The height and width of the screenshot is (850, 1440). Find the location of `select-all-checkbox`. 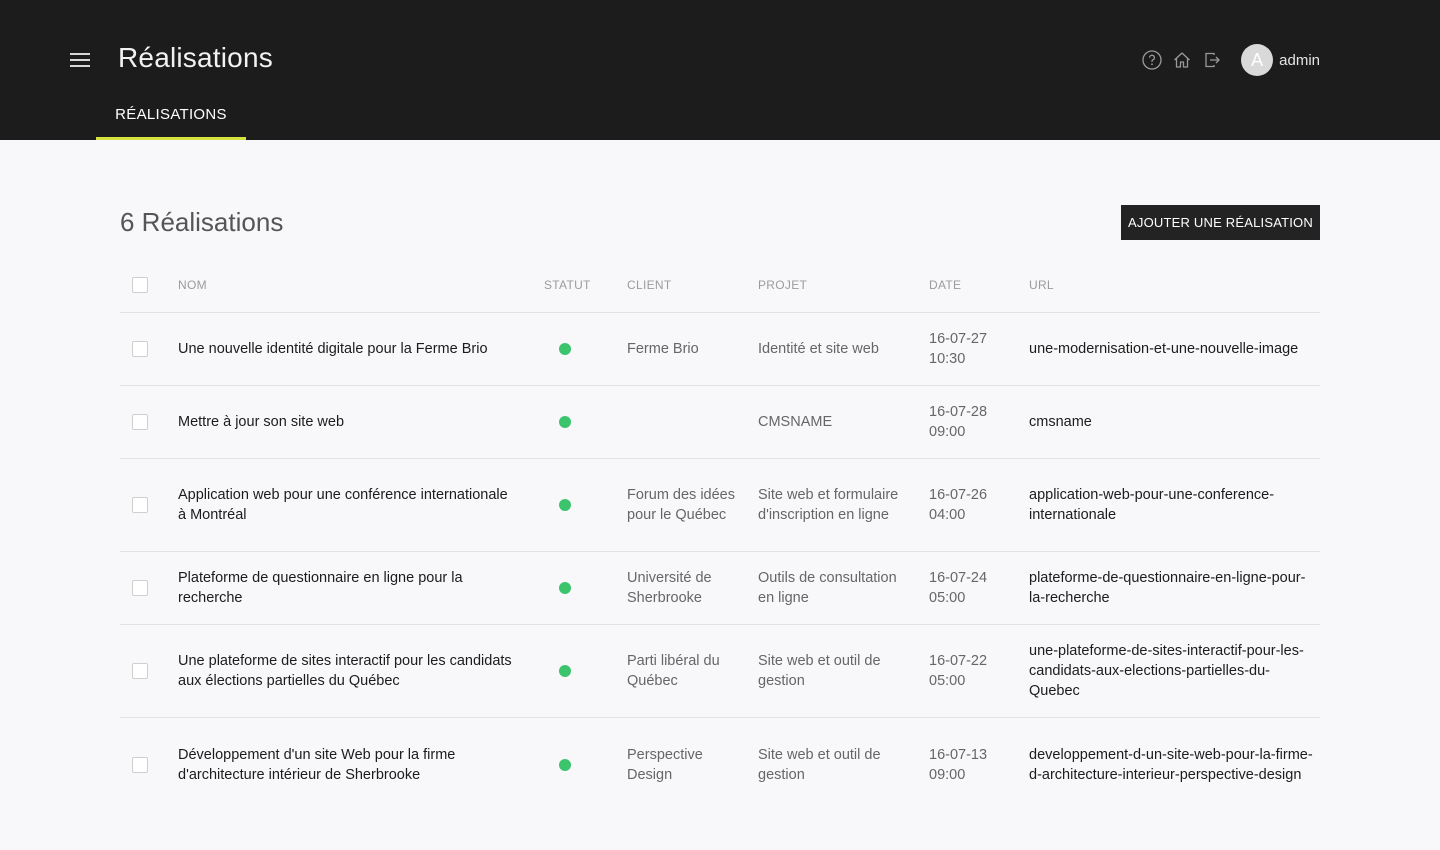

select-all-checkbox is located at coordinates (140, 285).